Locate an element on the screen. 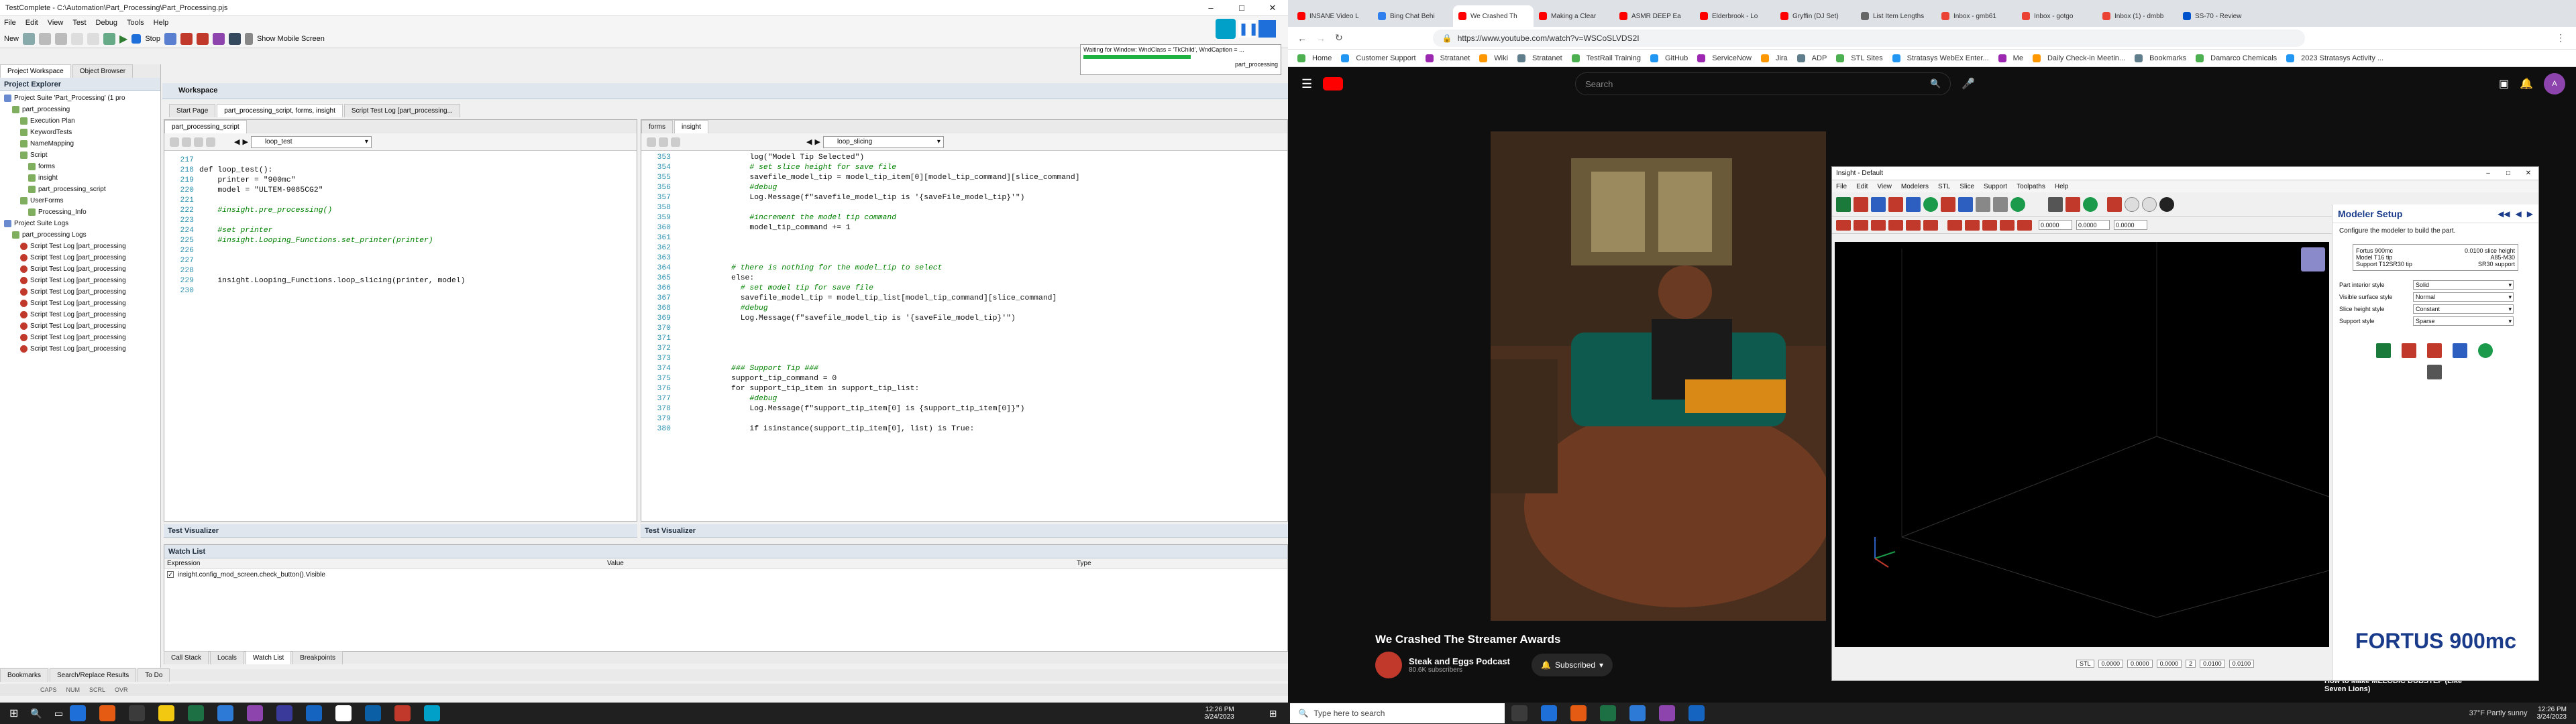 The image size is (2576, 724). bookmark-item: STL Sites is located at coordinates (1859, 58).